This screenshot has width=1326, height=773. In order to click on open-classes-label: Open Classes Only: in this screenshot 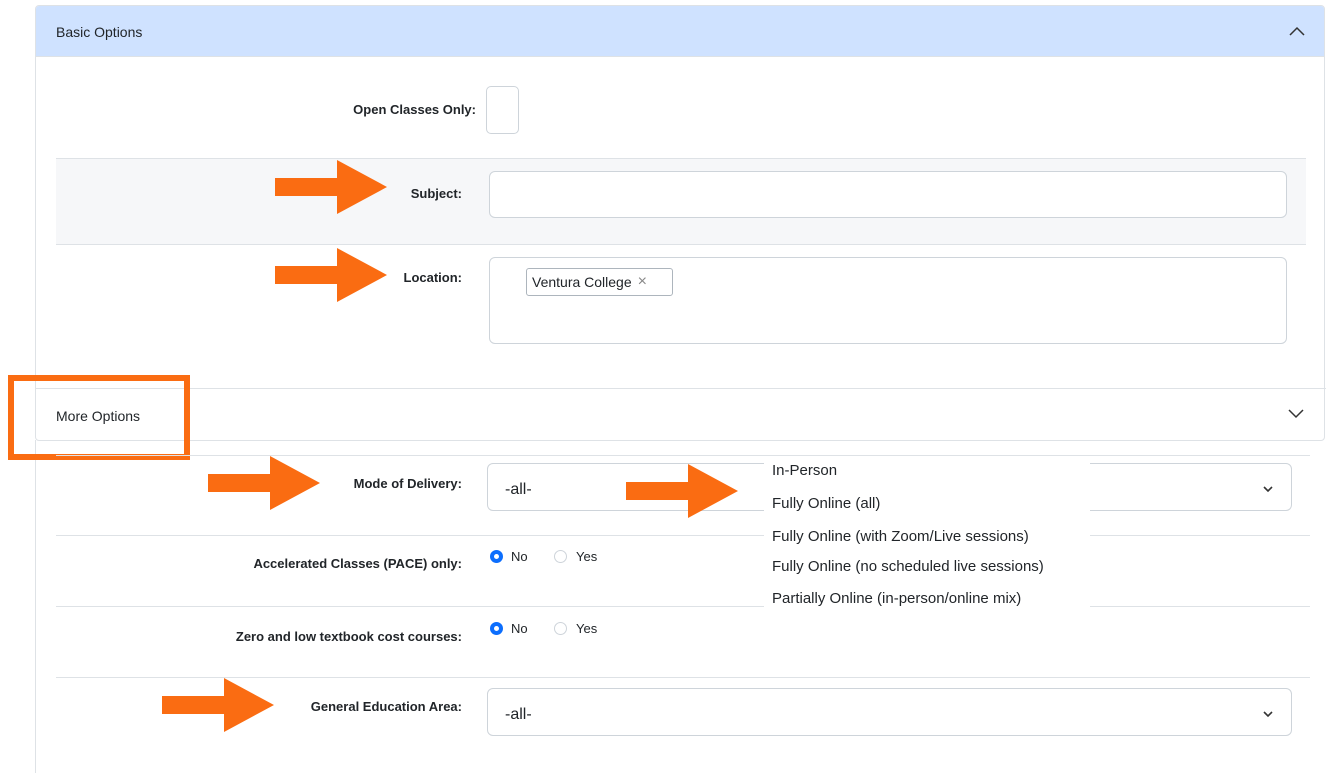, I will do `click(414, 109)`.